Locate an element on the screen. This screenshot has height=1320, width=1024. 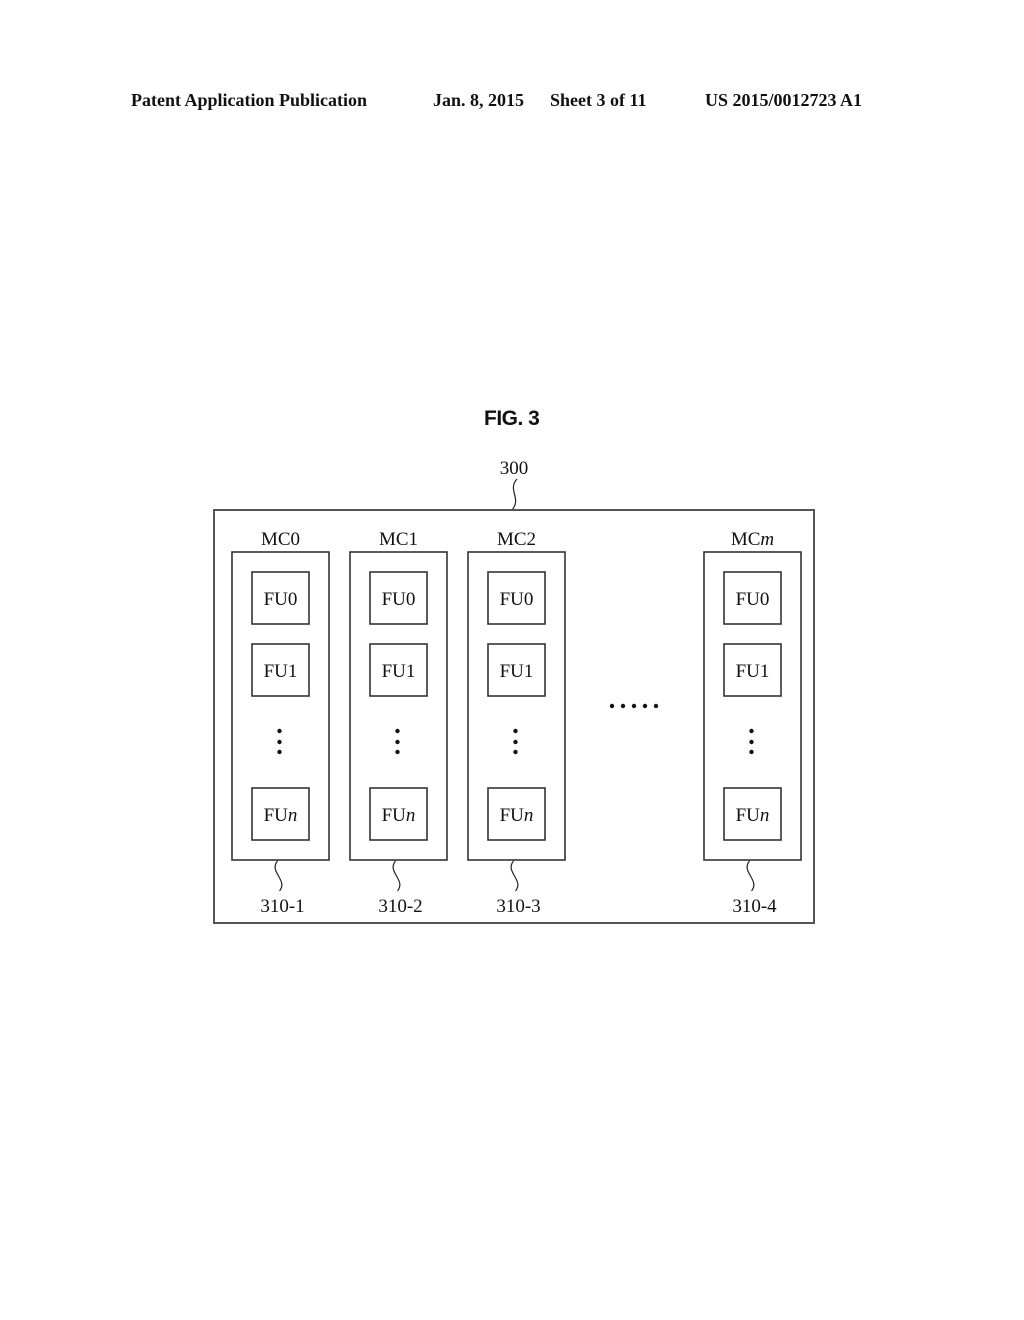
column-ref-label: 310-3 is located at coordinates (518, 906).